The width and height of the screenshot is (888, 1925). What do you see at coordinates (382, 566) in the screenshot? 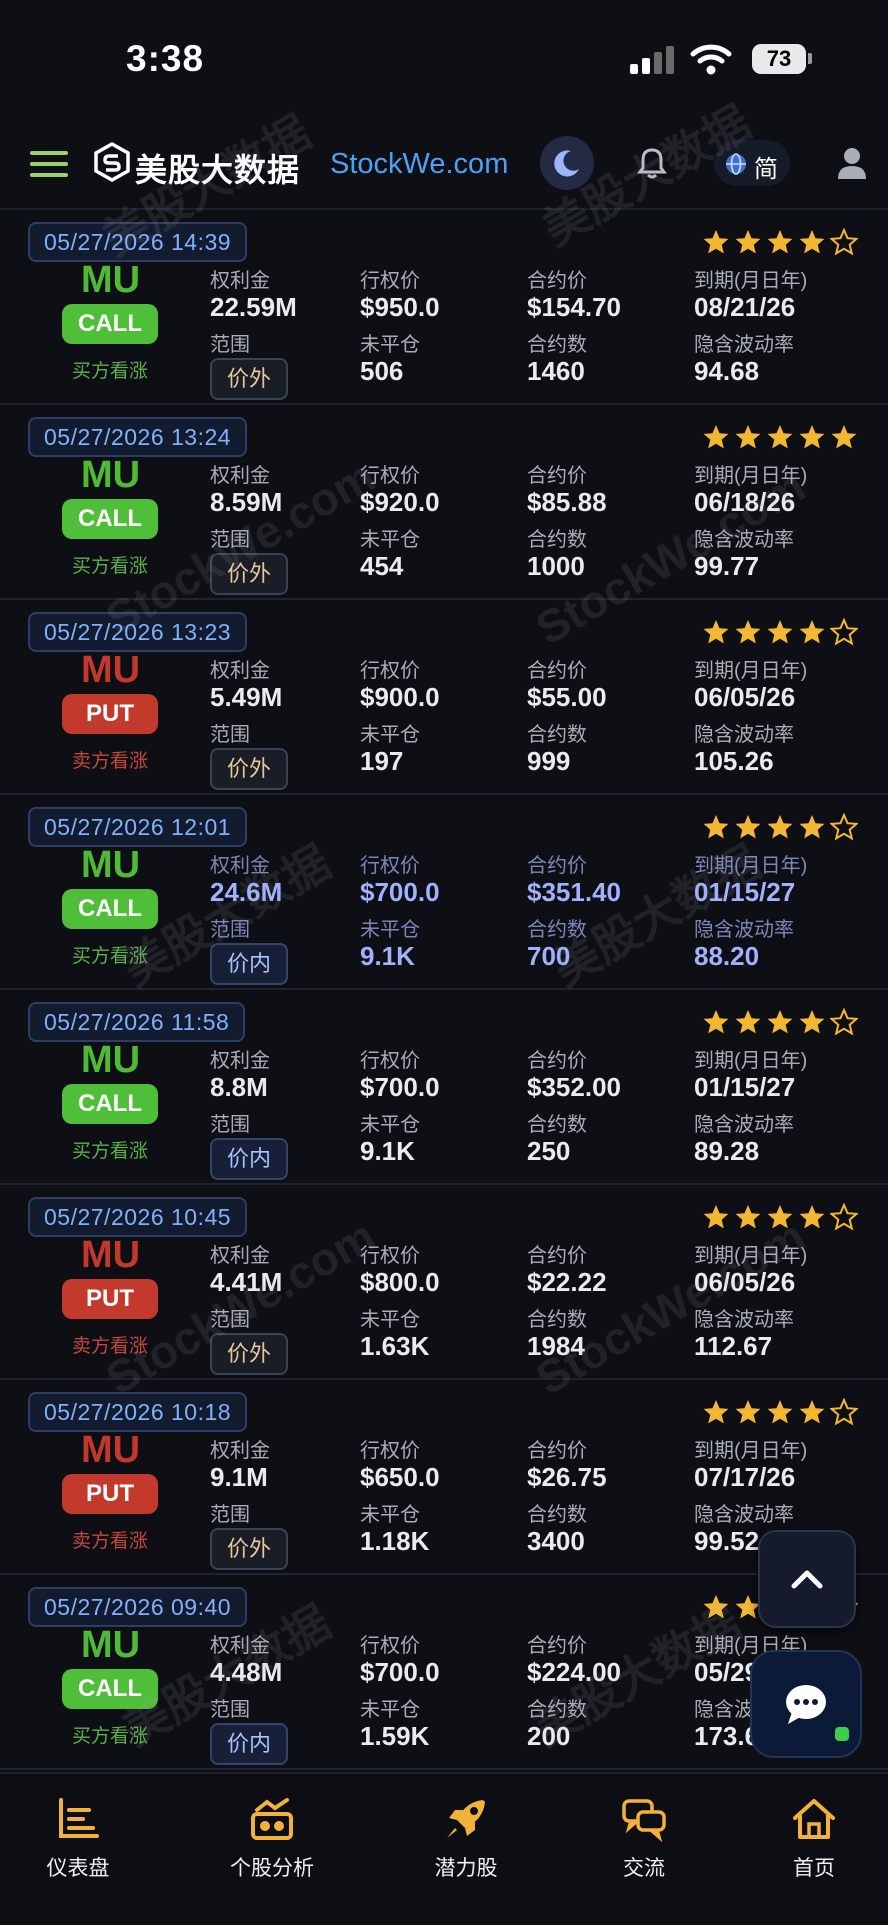
I see `field-value-open-interest: 454` at bounding box center [382, 566].